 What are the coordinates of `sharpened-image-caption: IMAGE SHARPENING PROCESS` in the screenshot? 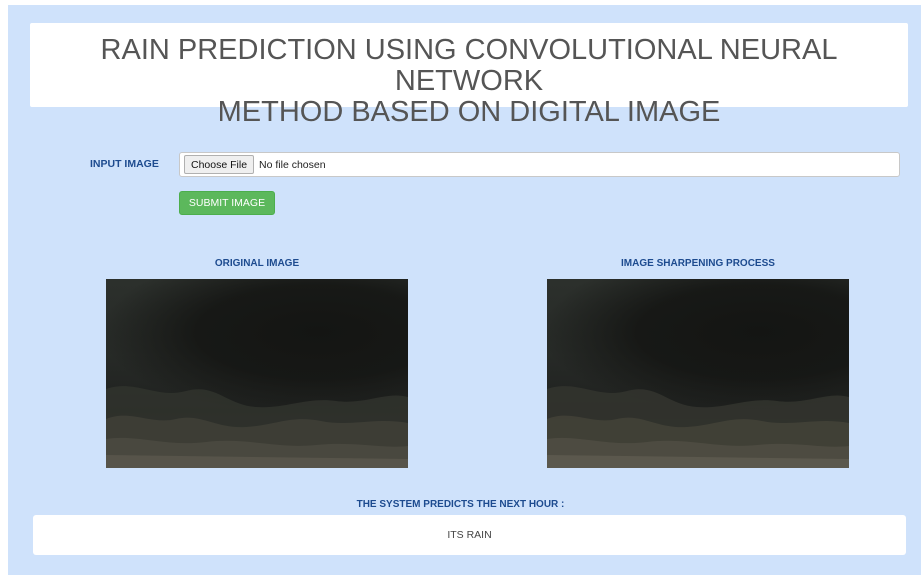 It's located at (698, 263).